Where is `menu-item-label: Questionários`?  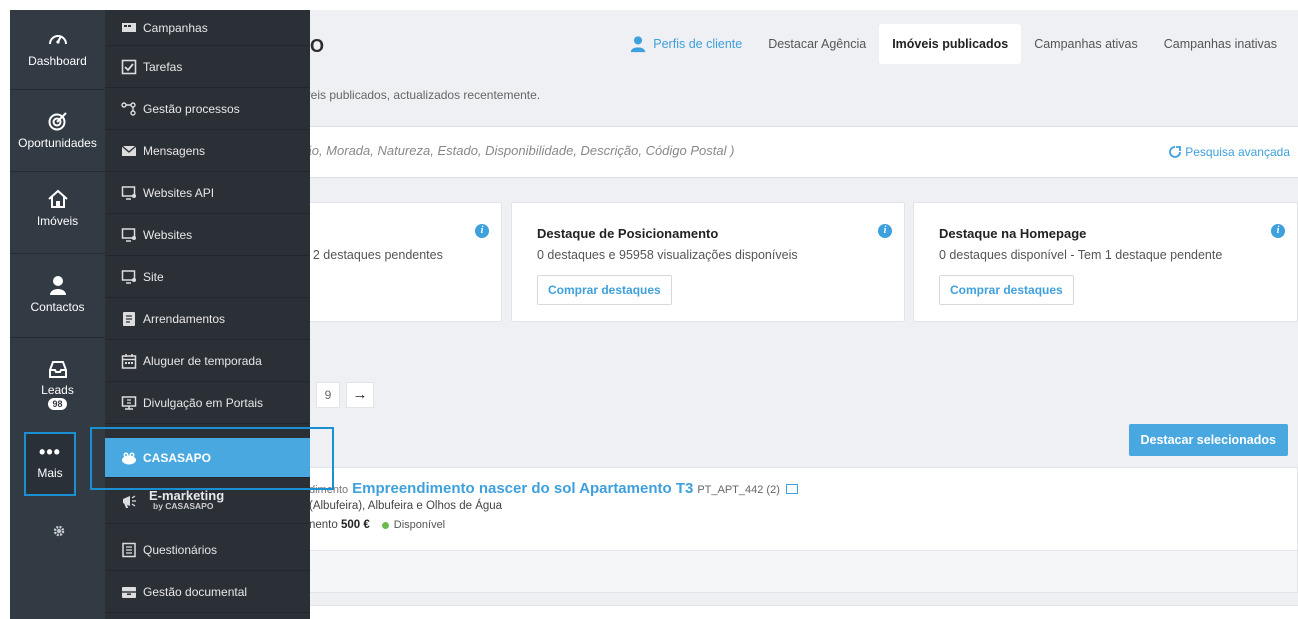 menu-item-label: Questionários is located at coordinates (180, 549).